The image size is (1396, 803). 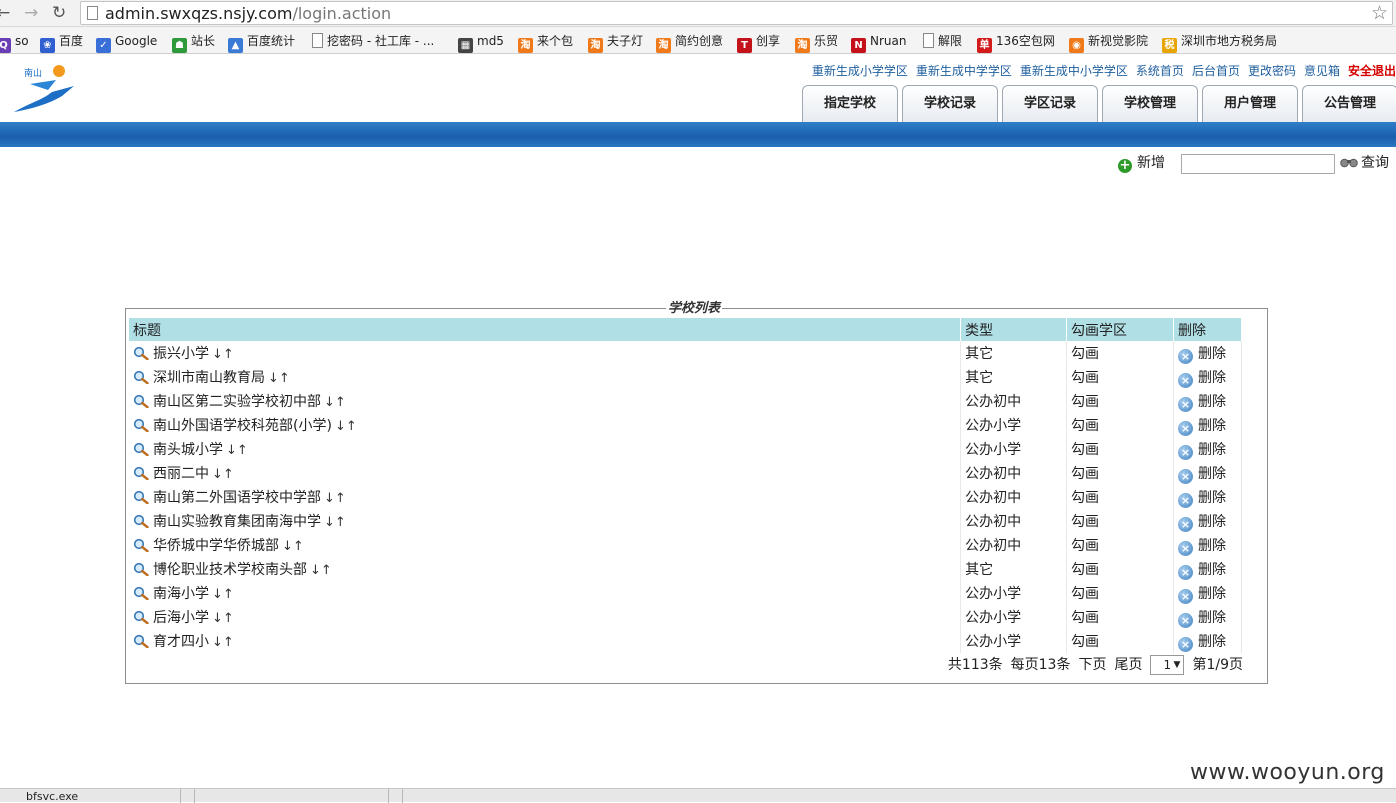 I want to click on header-link: 重新生成小学学区, so click(x=860, y=71).